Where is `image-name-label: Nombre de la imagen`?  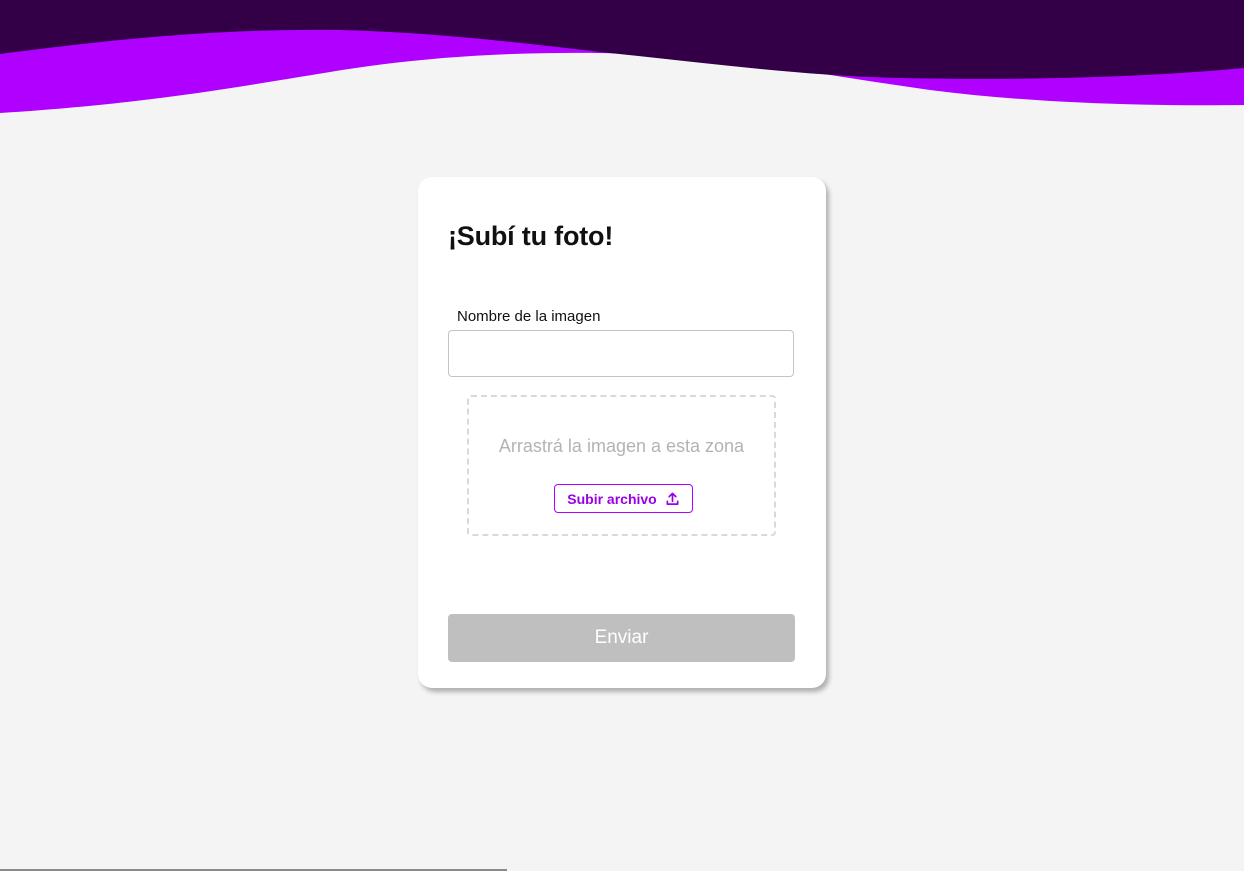 image-name-label: Nombre de la imagen is located at coordinates (529, 316).